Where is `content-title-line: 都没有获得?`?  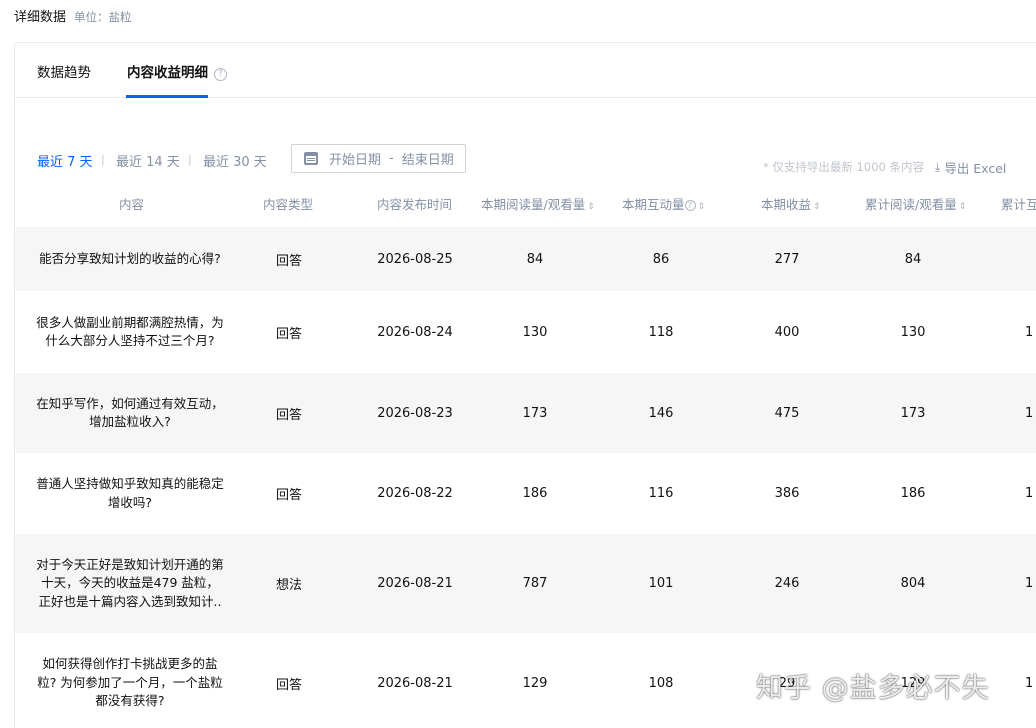
content-title-line: 都没有获得? is located at coordinates (130, 701).